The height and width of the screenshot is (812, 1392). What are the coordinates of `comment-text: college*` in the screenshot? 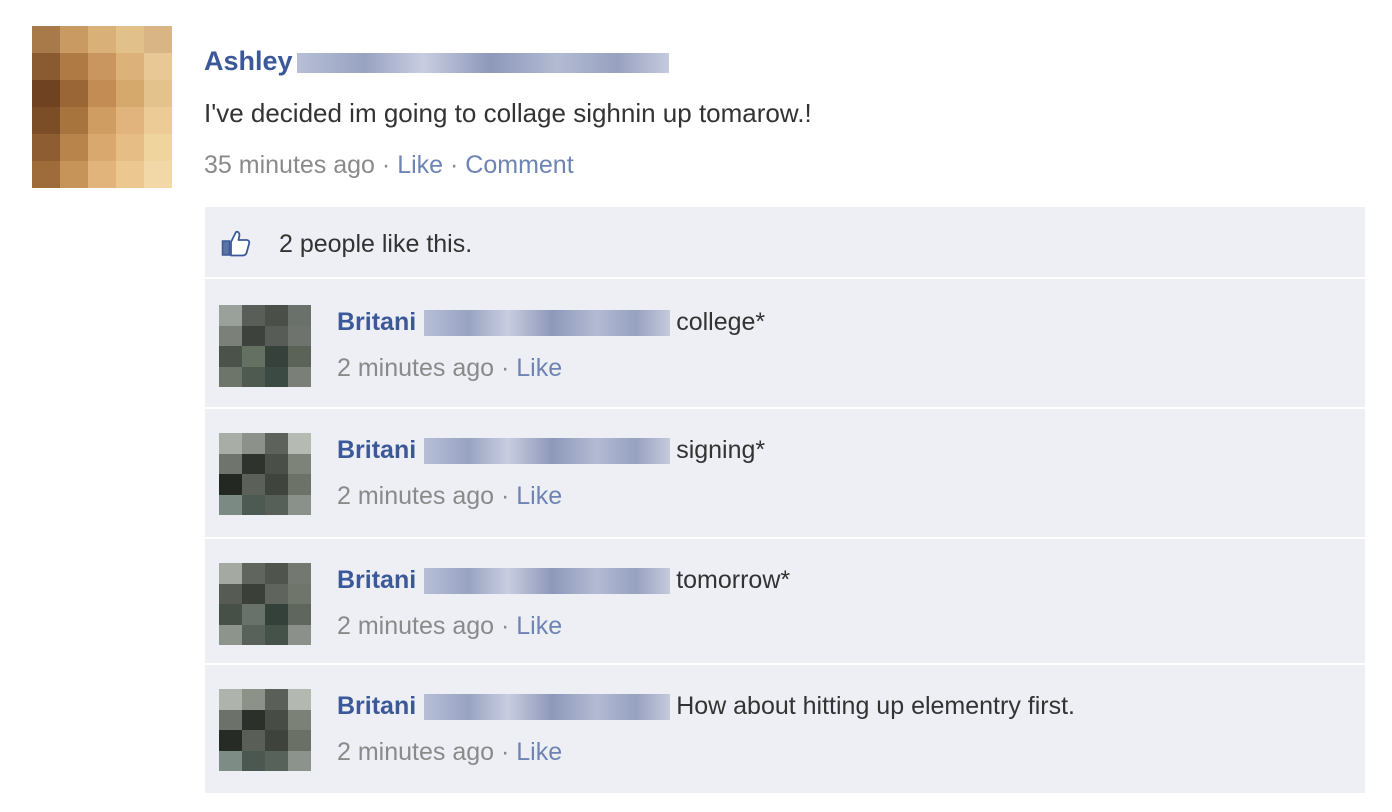 It's located at (721, 322).